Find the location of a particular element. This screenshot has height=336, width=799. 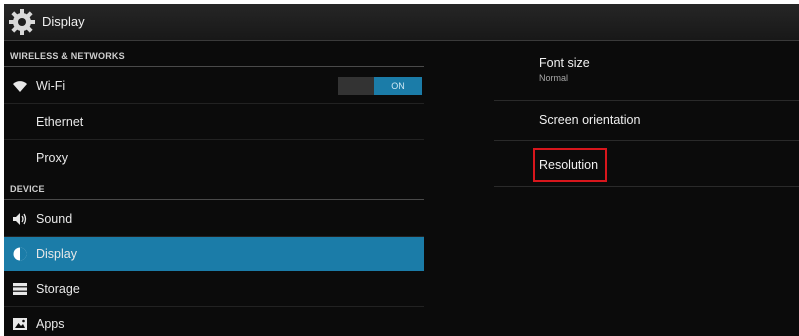

sidebar-item-sound: Sound is located at coordinates (214, 219).